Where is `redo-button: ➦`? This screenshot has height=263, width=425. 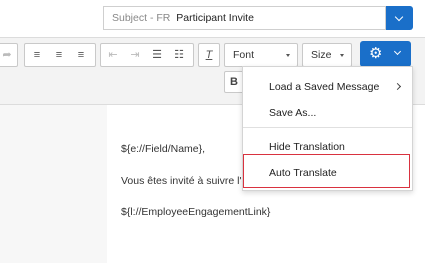 redo-button: ➦ is located at coordinates (9, 55).